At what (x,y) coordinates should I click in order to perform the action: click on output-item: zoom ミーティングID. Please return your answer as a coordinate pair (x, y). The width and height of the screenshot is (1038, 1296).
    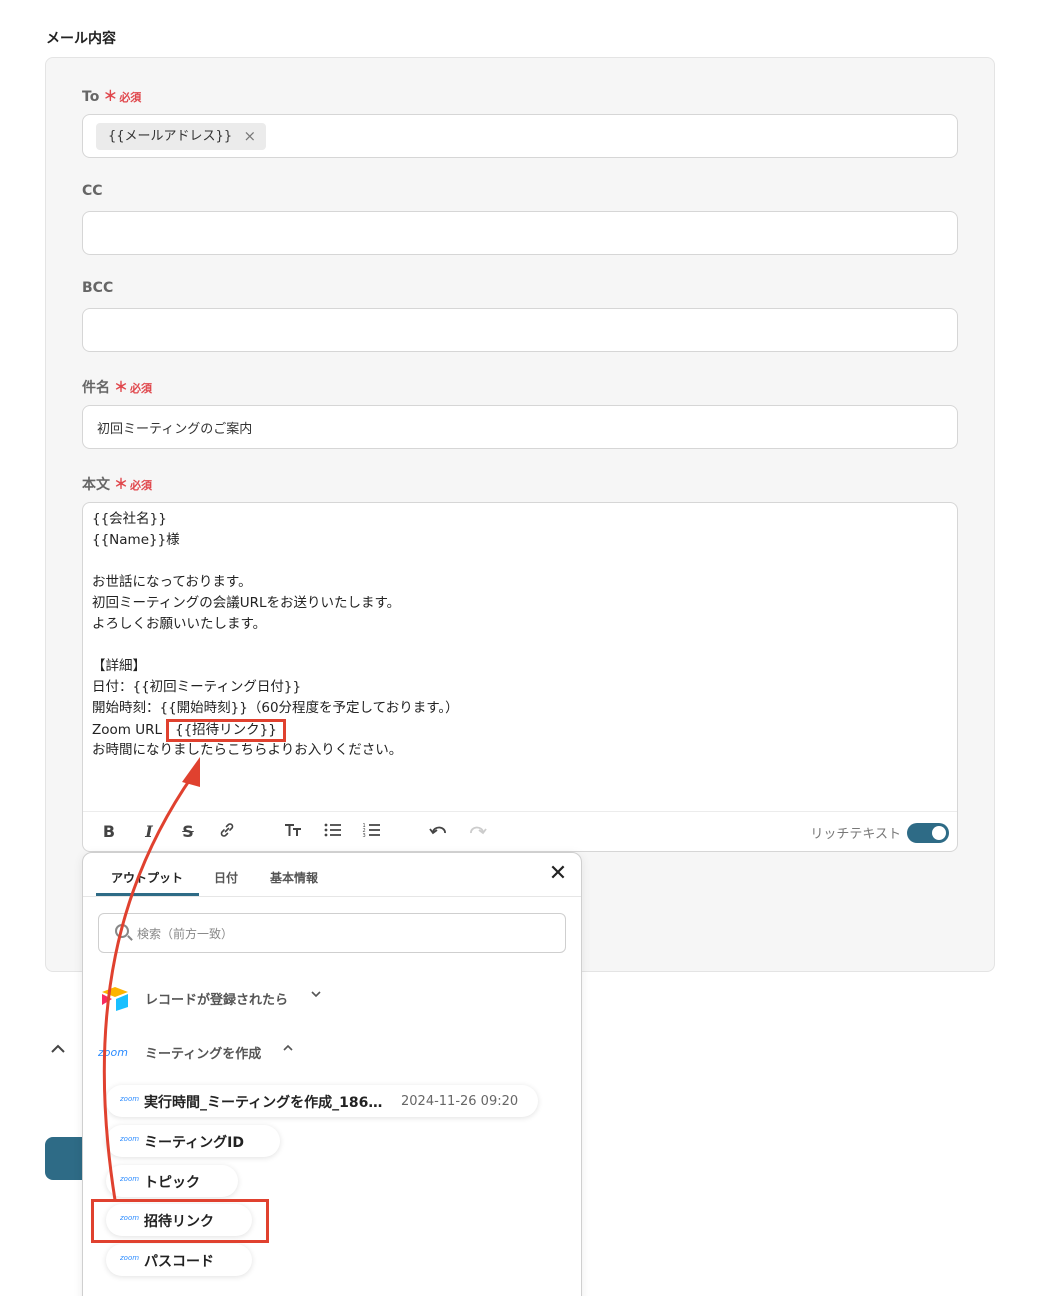
    Looking at the image, I should click on (193, 1141).